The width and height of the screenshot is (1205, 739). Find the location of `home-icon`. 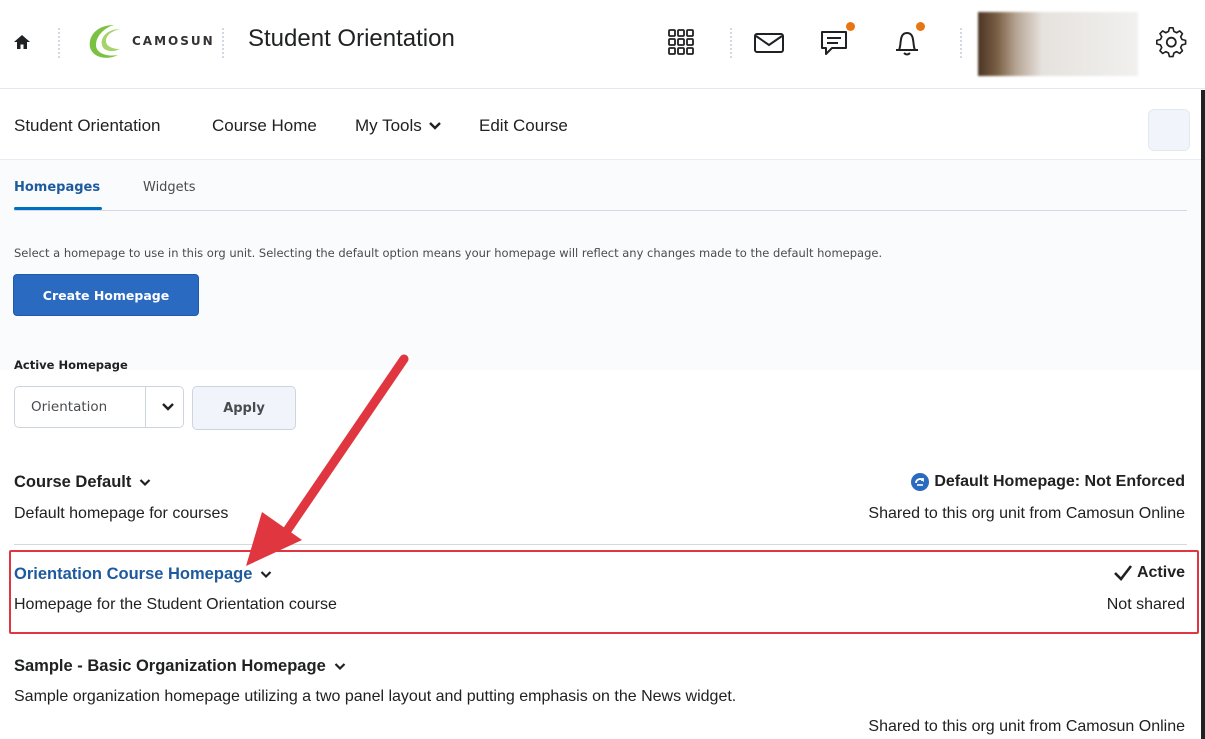

home-icon is located at coordinates (22, 42).